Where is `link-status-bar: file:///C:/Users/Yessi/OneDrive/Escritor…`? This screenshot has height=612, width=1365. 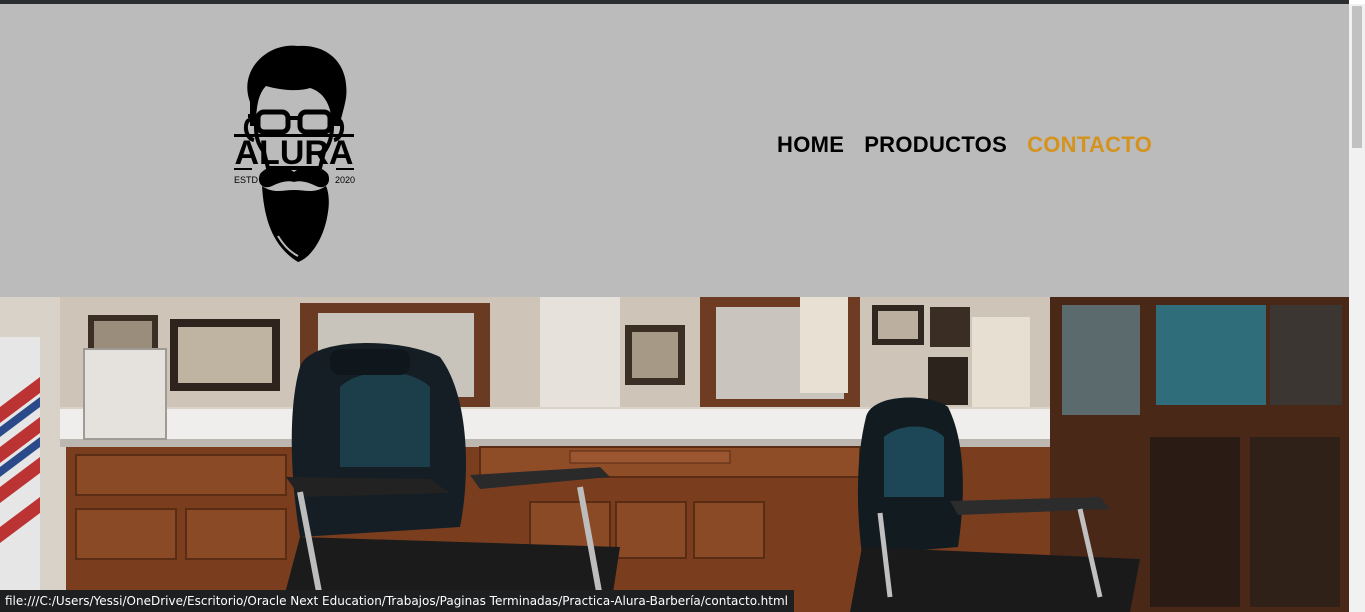 link-status-bar: file:///C:/Users/Yessi/OneDrive/Escritor… is located at coordinates (397, 601).